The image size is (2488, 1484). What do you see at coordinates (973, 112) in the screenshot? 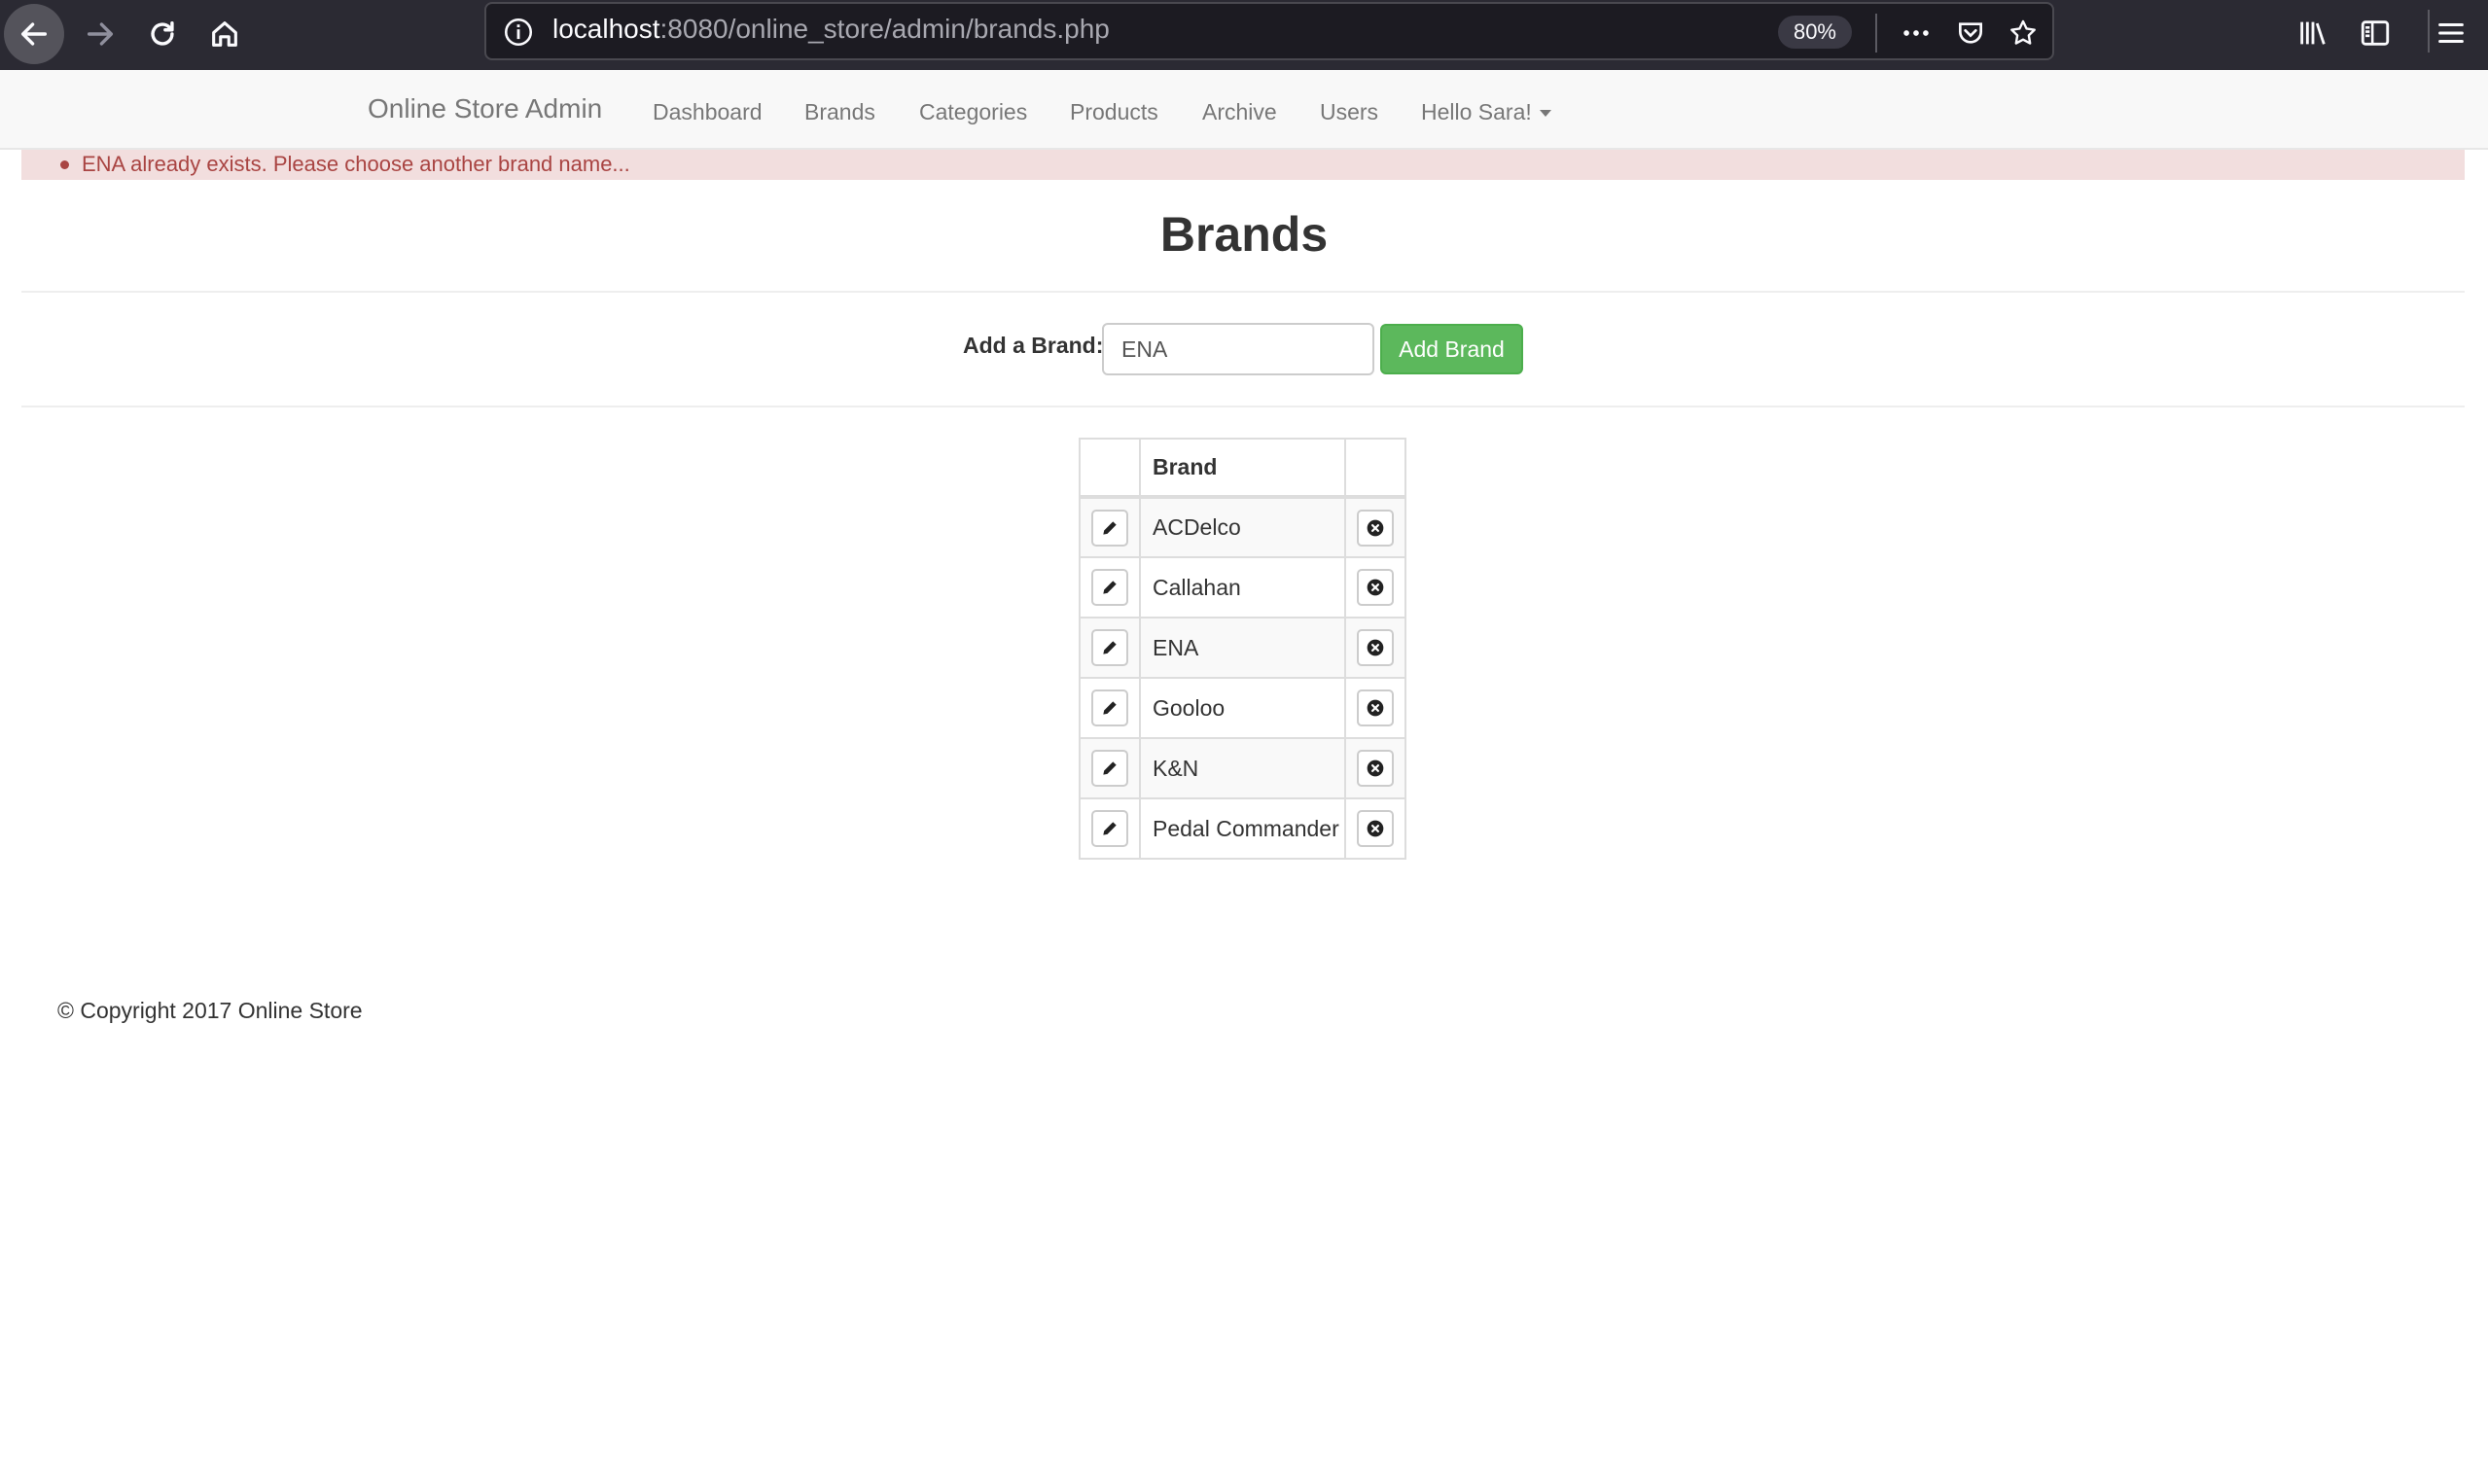
I see `nav-item-categories: Categories` at bounding box center [973, 112].